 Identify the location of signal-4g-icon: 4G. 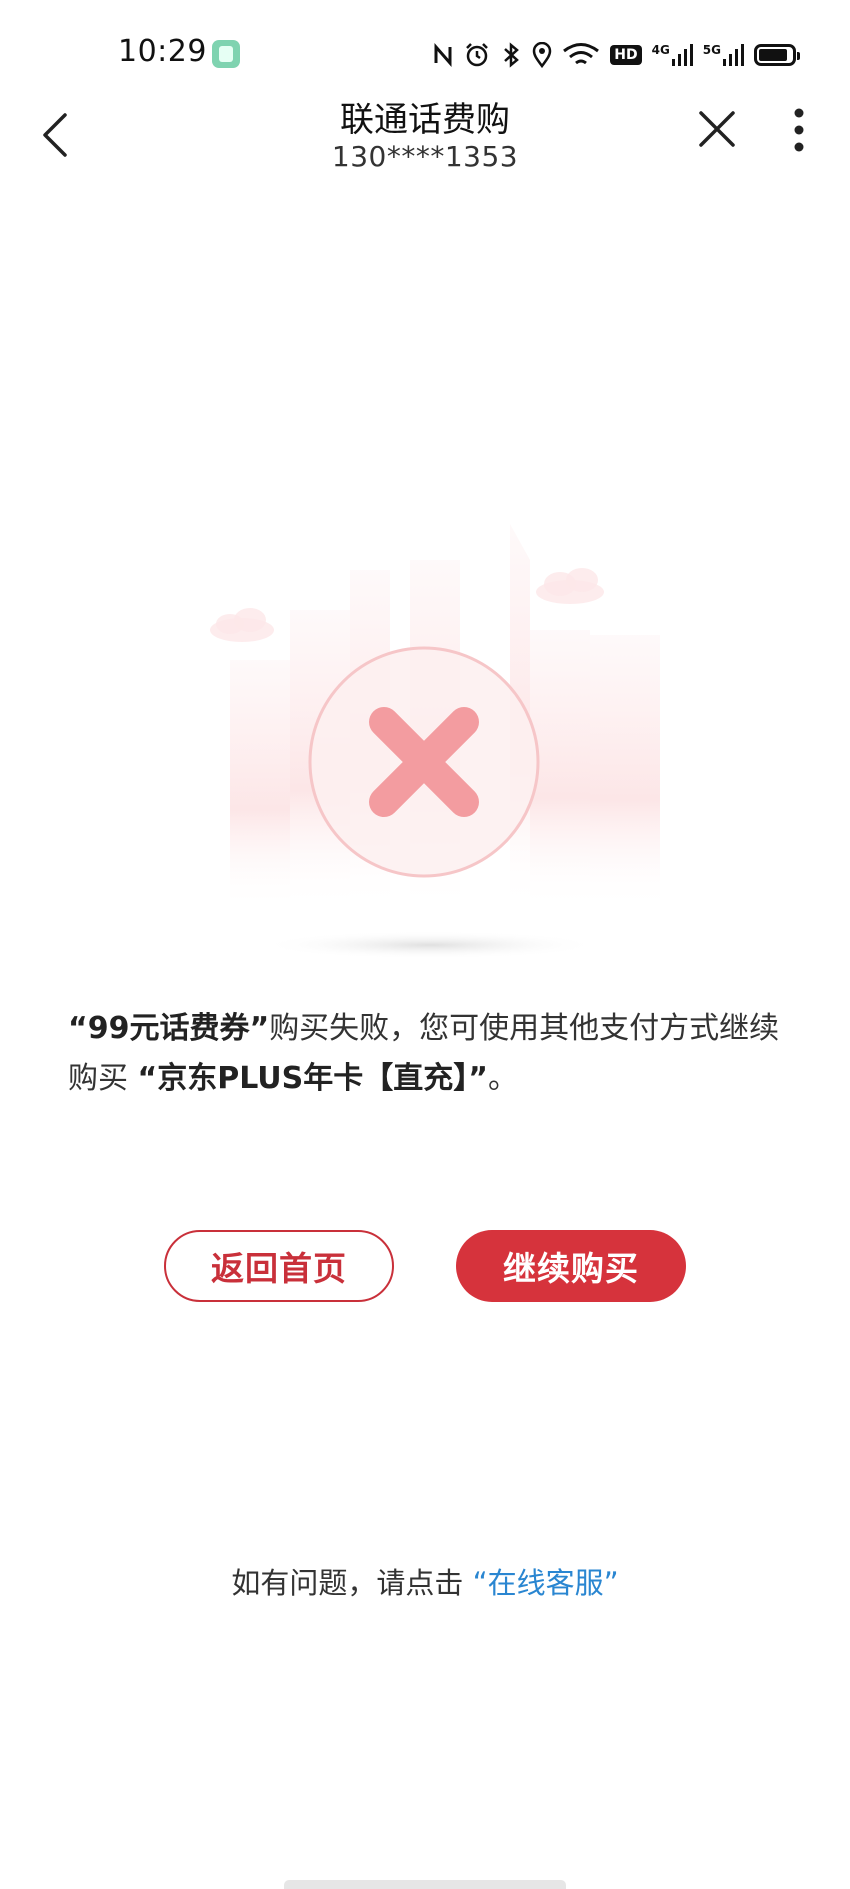
(672, 55).